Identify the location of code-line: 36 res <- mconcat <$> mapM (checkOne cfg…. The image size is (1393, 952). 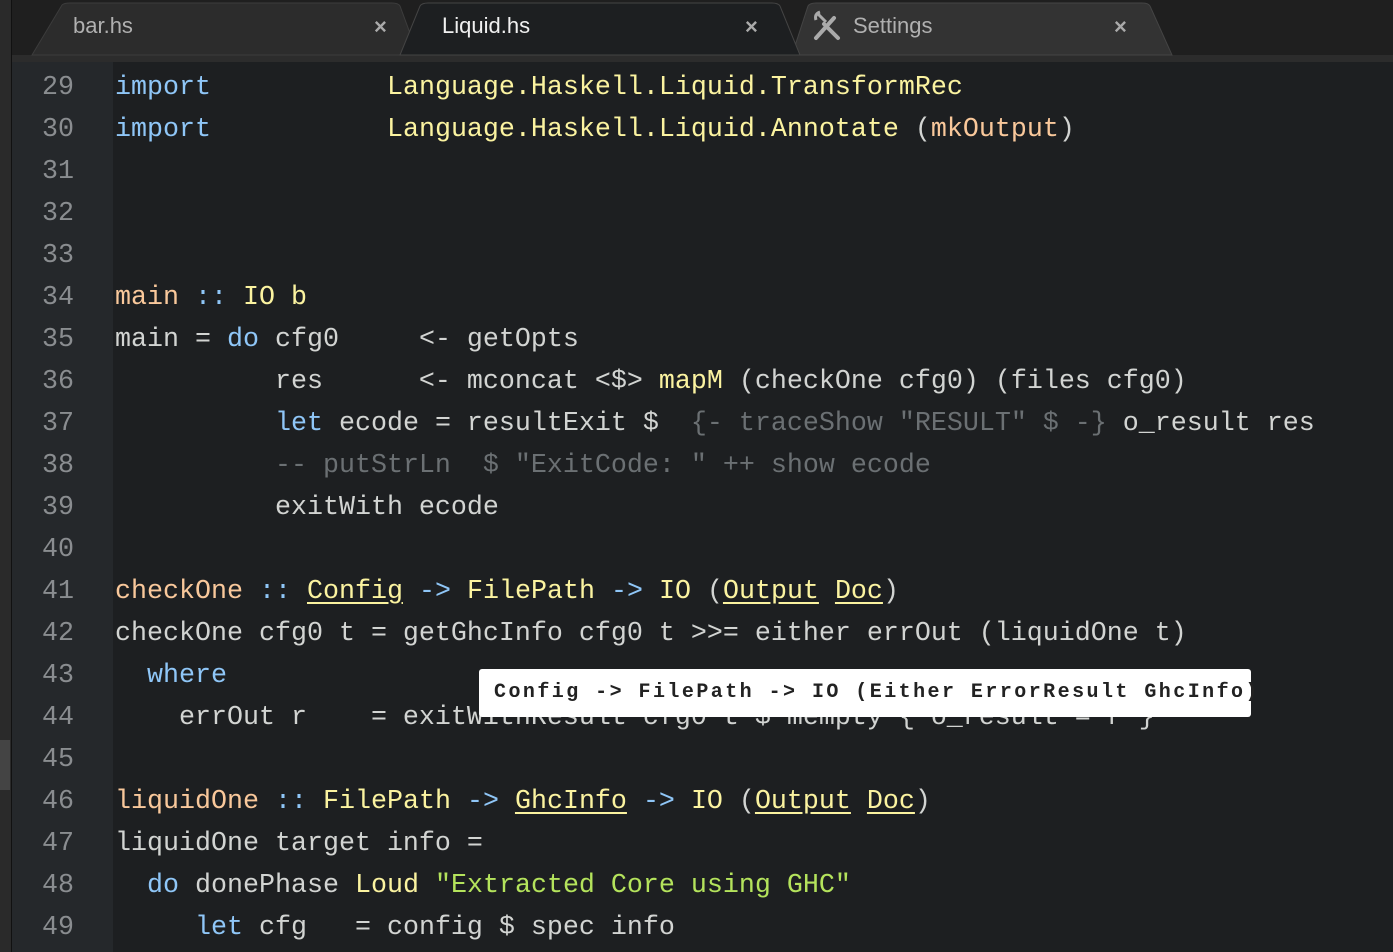
(696, 382).